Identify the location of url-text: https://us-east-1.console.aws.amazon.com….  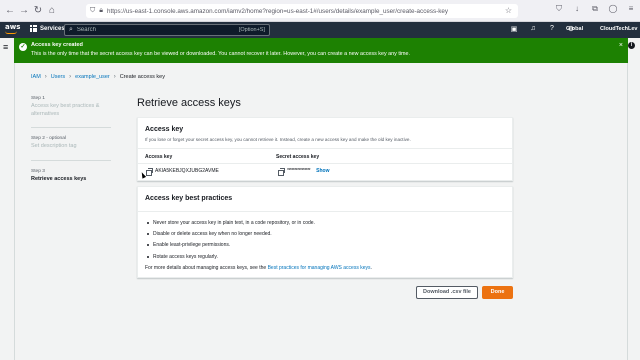
(287, 11).